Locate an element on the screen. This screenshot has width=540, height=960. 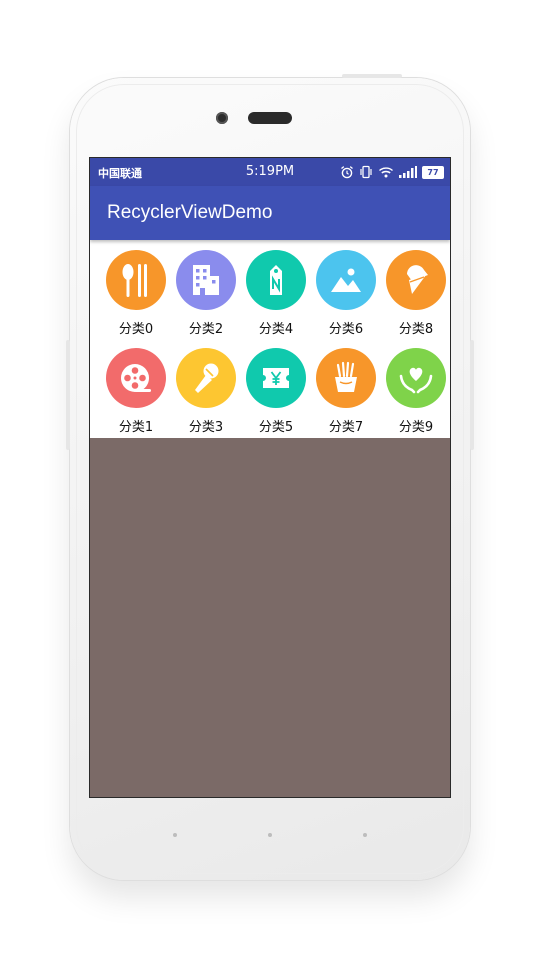
category-item: 分类7 is located at coordinates (345, 386).